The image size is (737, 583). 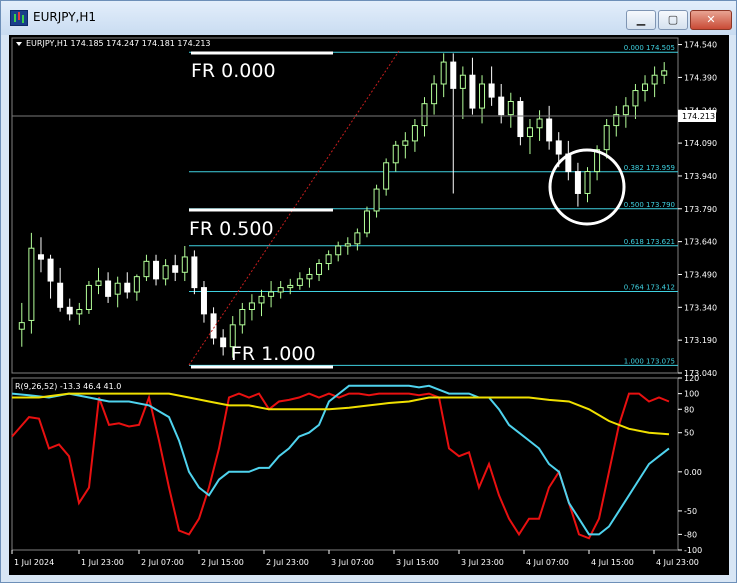 I want to click on price-tick-label: 173.790, so click(x=700, y=209).